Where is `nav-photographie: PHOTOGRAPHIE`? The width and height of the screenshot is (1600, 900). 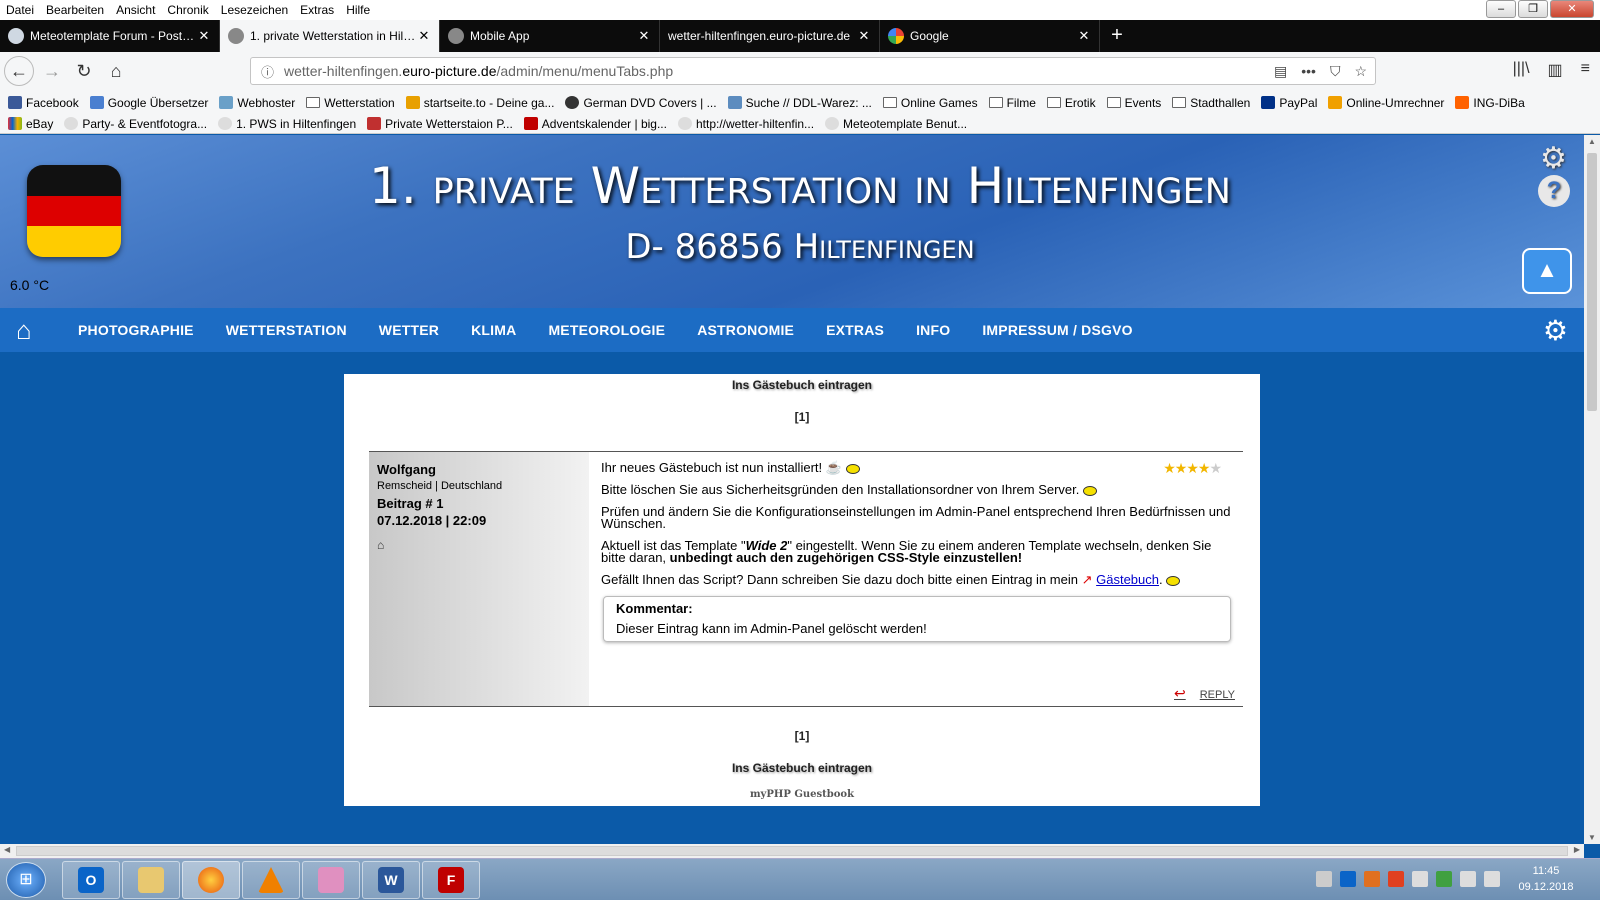 nav-photographie: PHOTOGRAPHIE is located at coordinates (136, 330).